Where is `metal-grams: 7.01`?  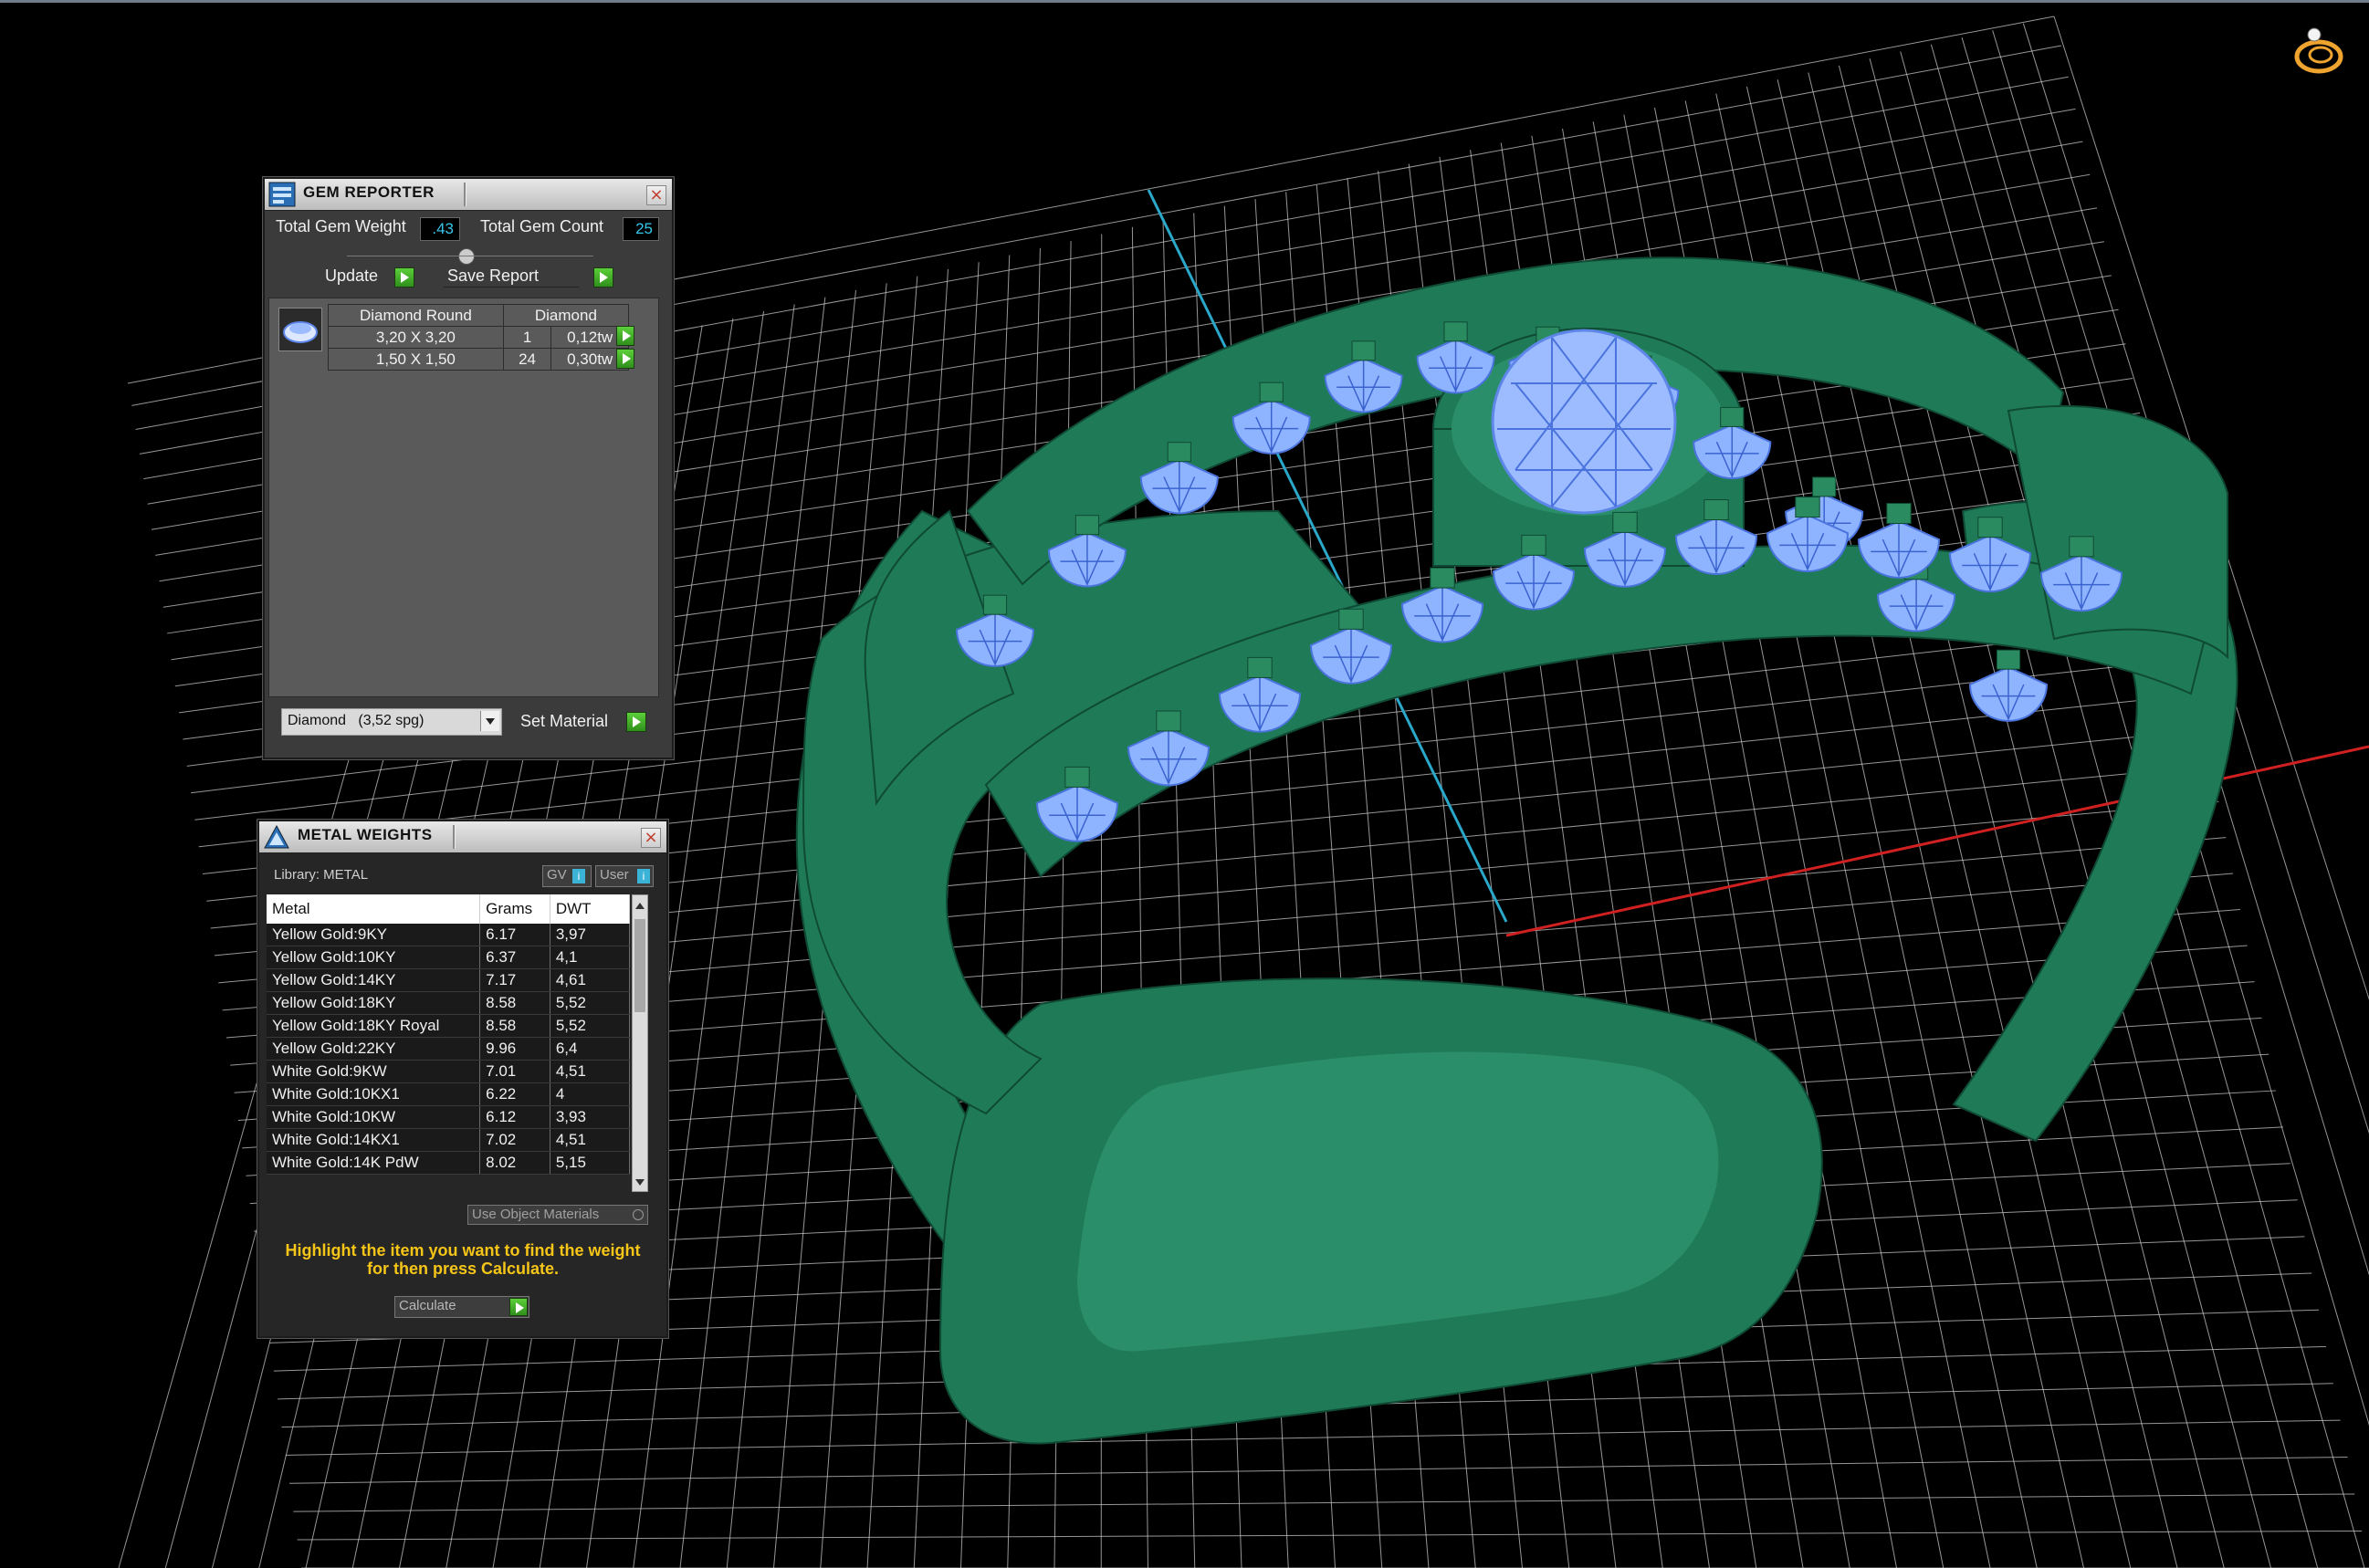 metal-grams: 7.01 is located at coordinates (515, 1071).